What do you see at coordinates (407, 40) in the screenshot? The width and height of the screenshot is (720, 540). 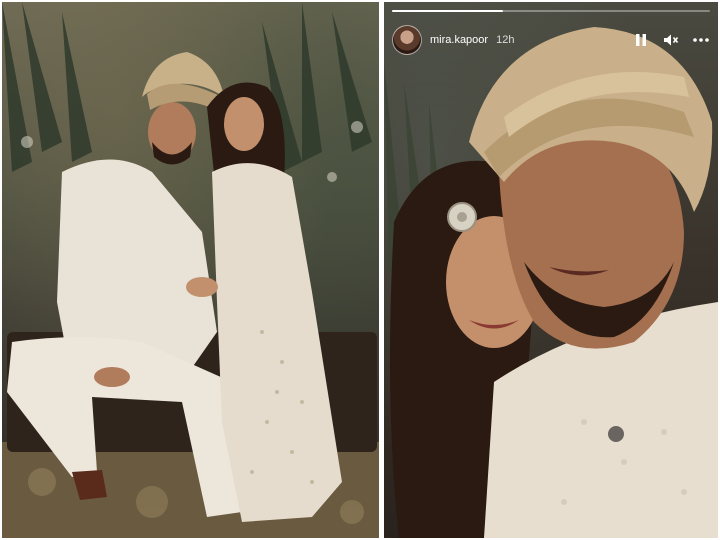 I see `avatar` at bounding box center [407, 40].